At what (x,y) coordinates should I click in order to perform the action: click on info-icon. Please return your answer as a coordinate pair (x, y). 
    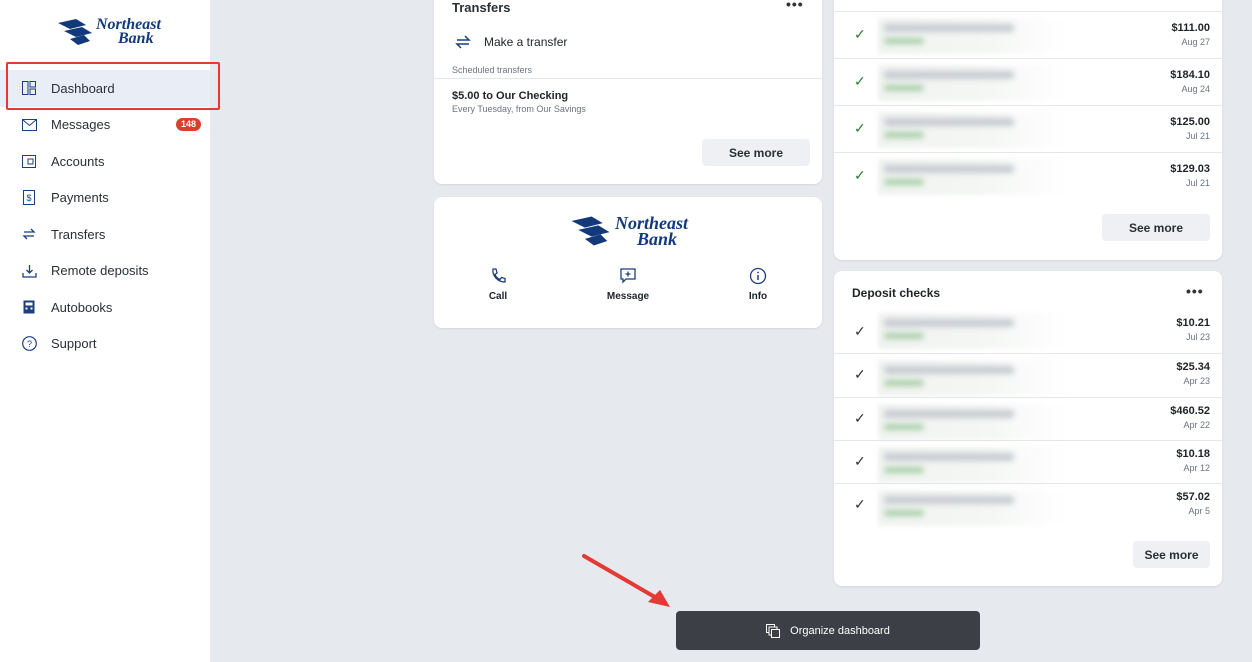
    Looking at the image, I should click on (758, 276).